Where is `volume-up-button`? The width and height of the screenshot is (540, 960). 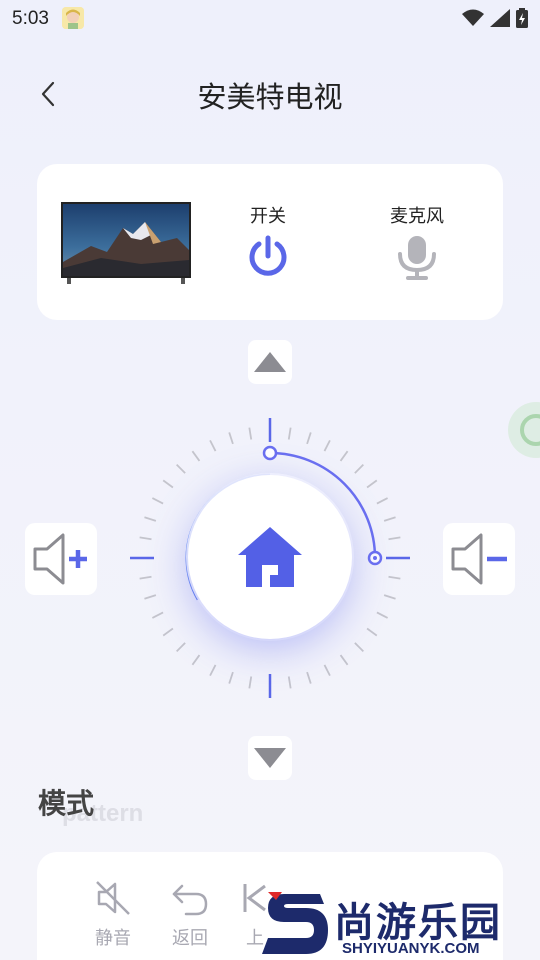 volume-up-button is located at coordinates (61, 559).